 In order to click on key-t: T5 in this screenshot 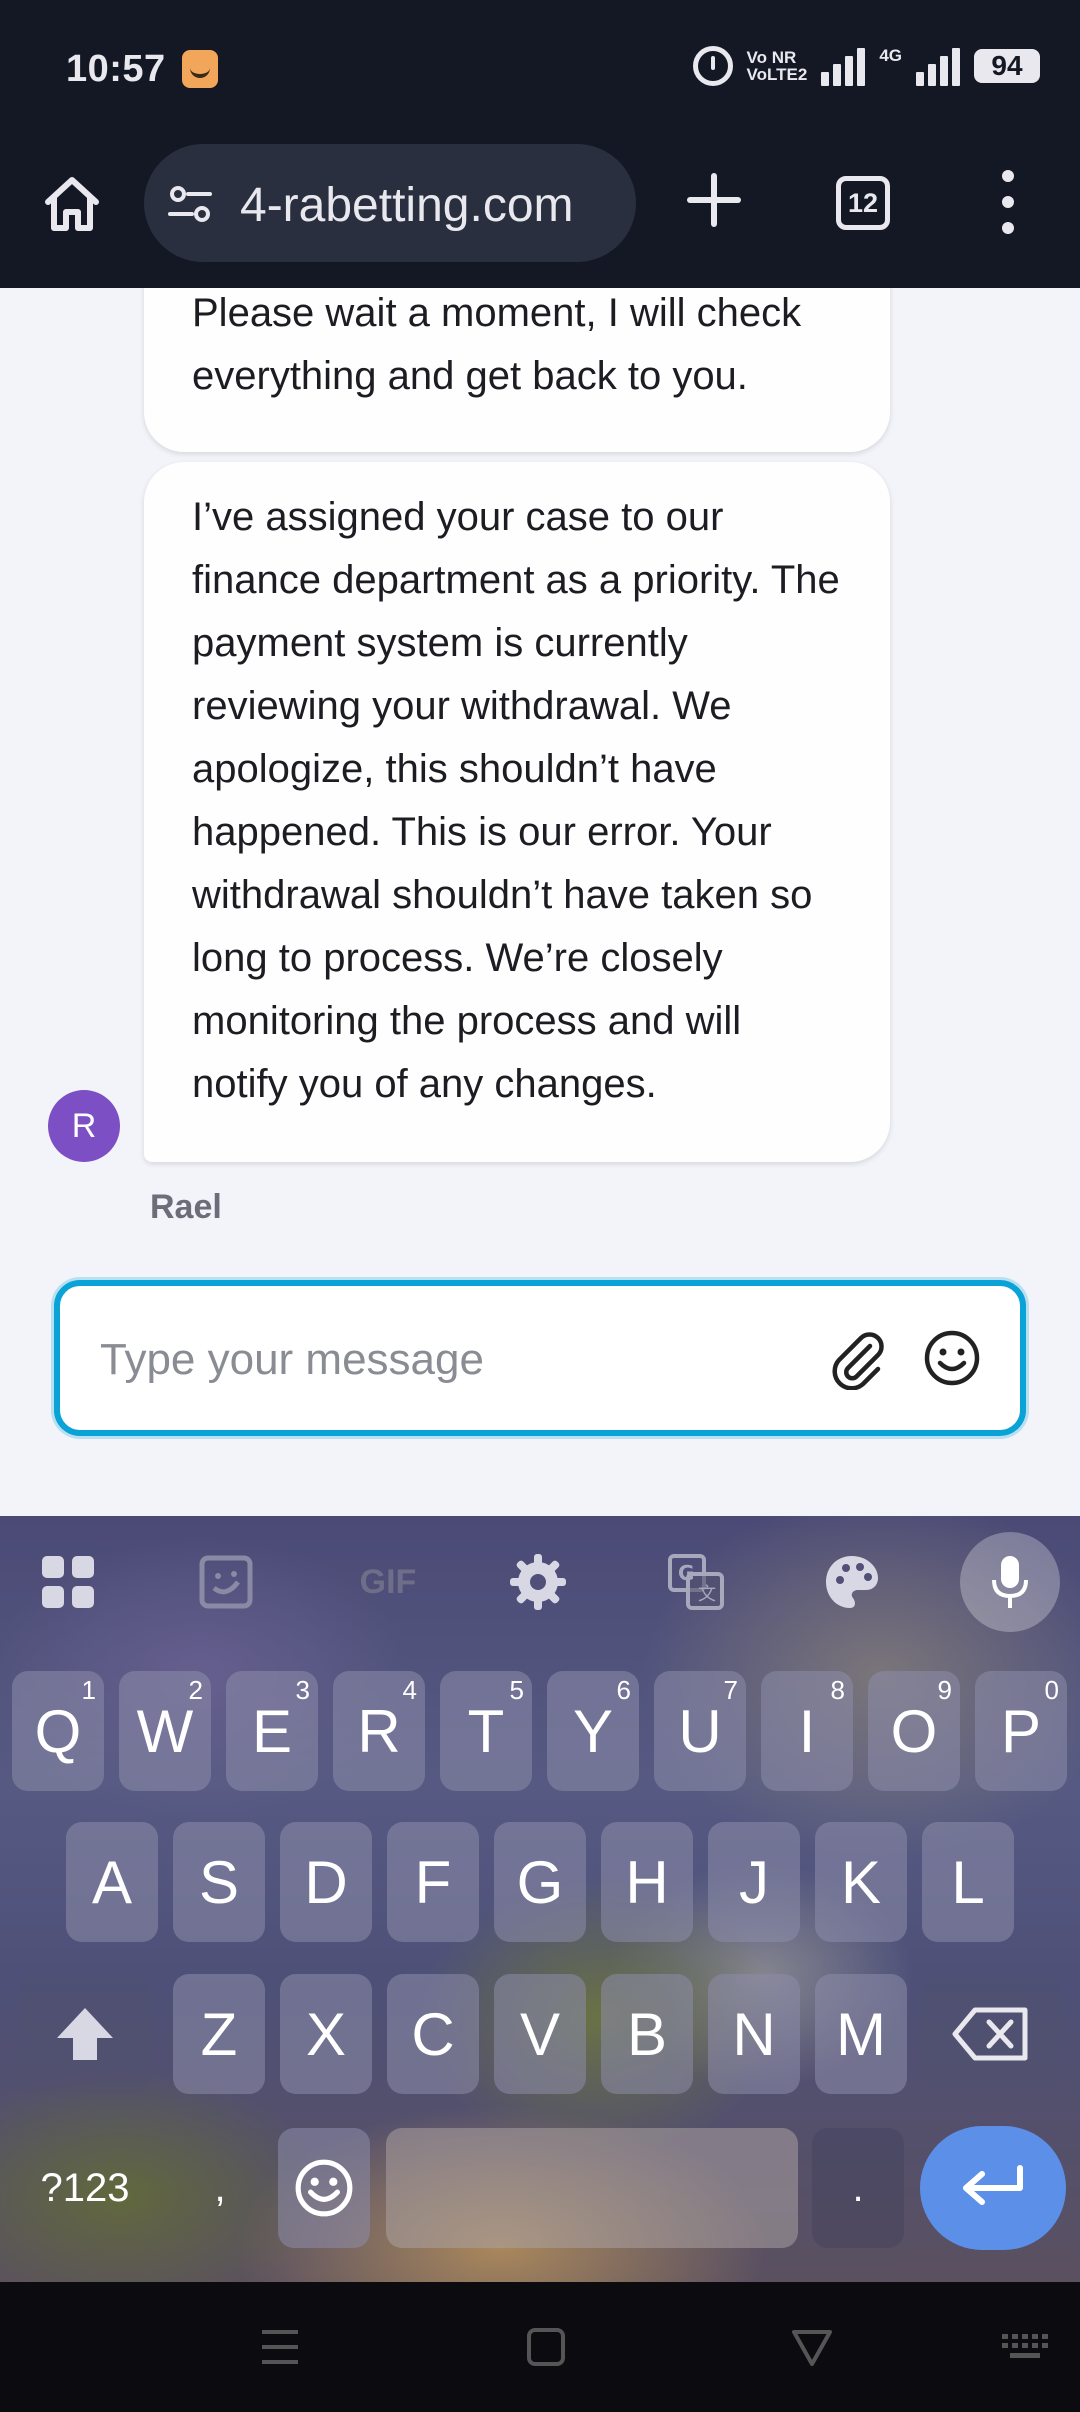, I will do `click(486, 1731)`.